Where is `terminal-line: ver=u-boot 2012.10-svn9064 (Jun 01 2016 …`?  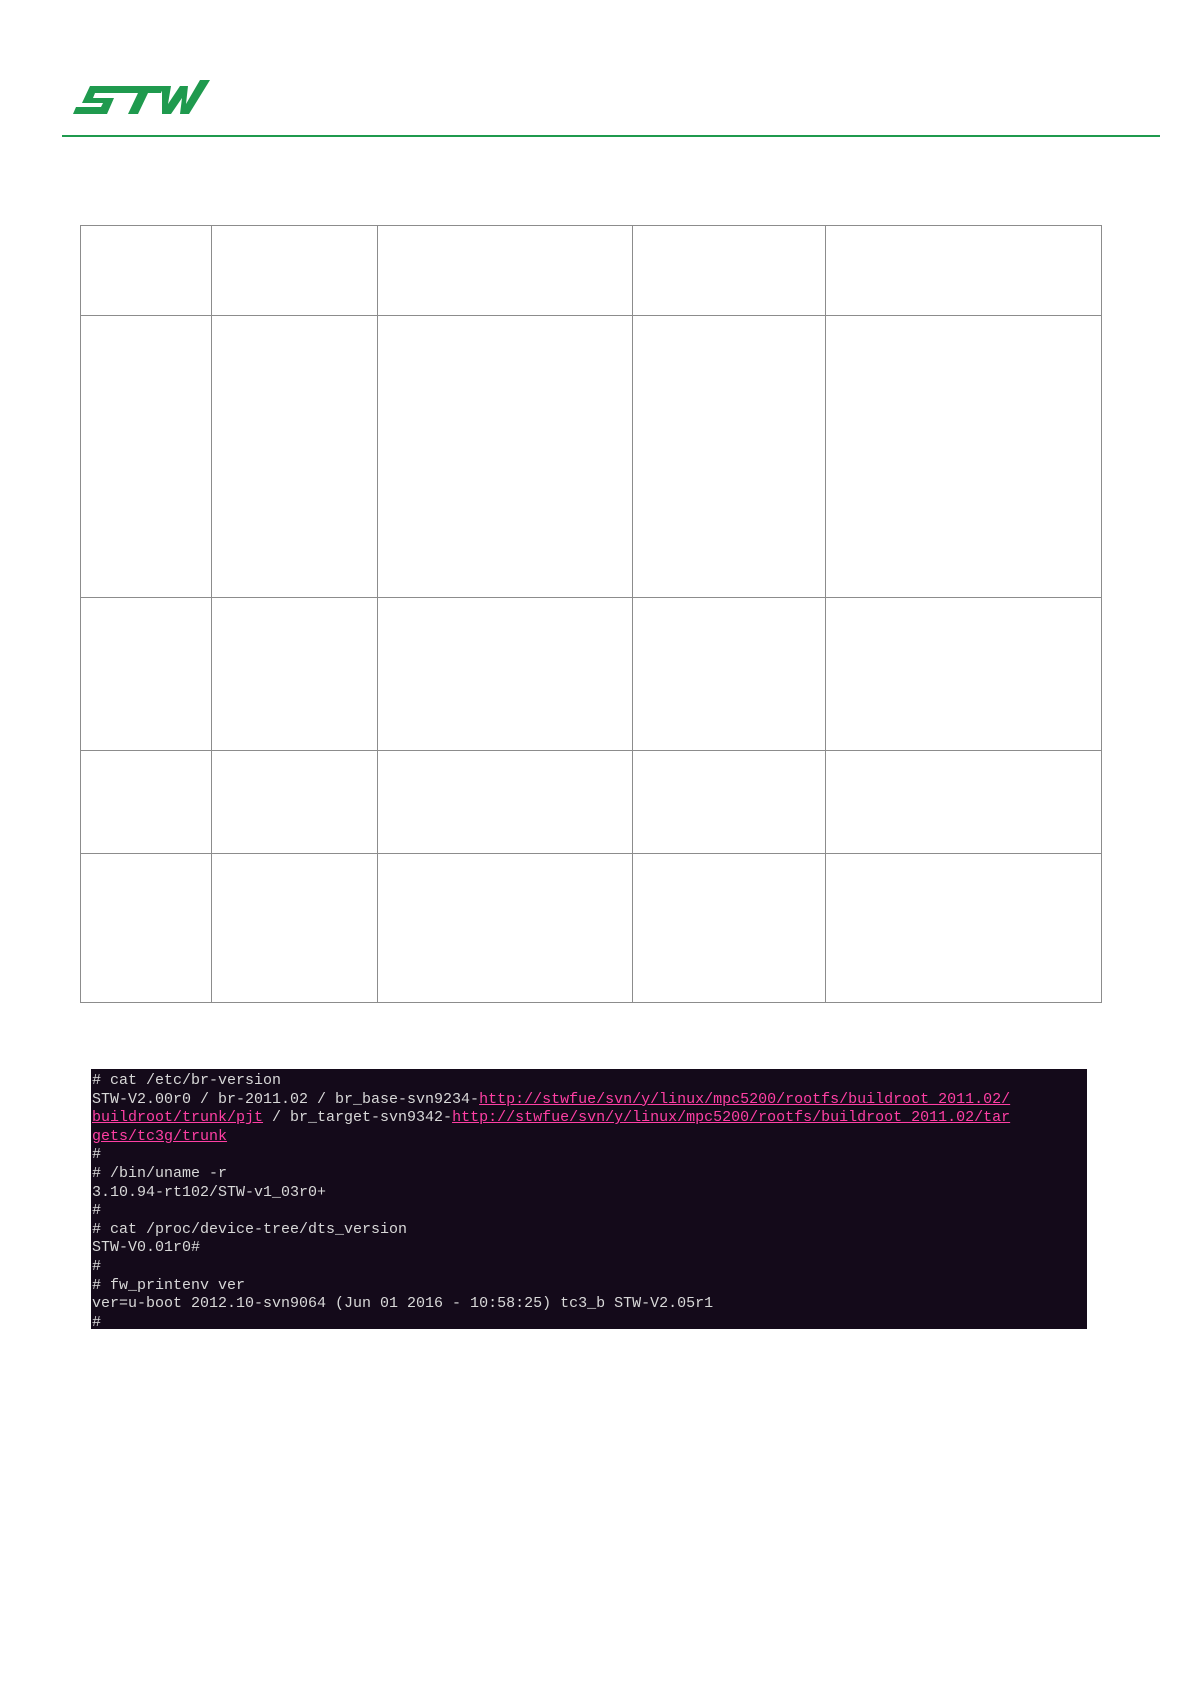 terminal-line: ver=u-boot 2012.10-svn9064 (Jun 01 2016 … is located at coordinates (589, 1304).